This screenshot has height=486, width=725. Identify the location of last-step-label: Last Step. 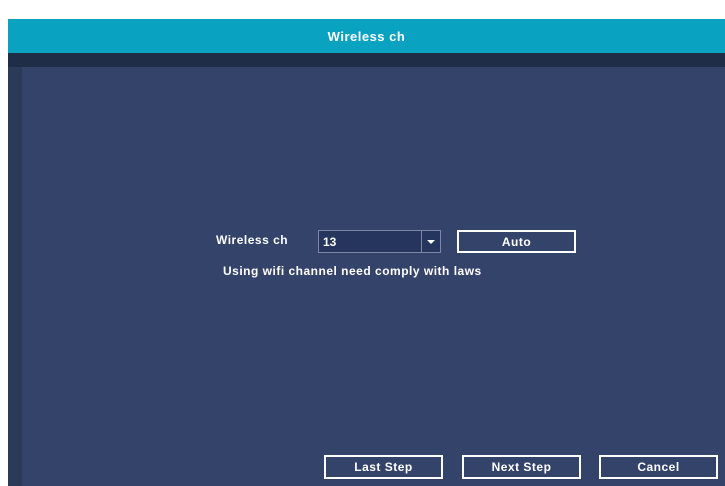
(383, 467).